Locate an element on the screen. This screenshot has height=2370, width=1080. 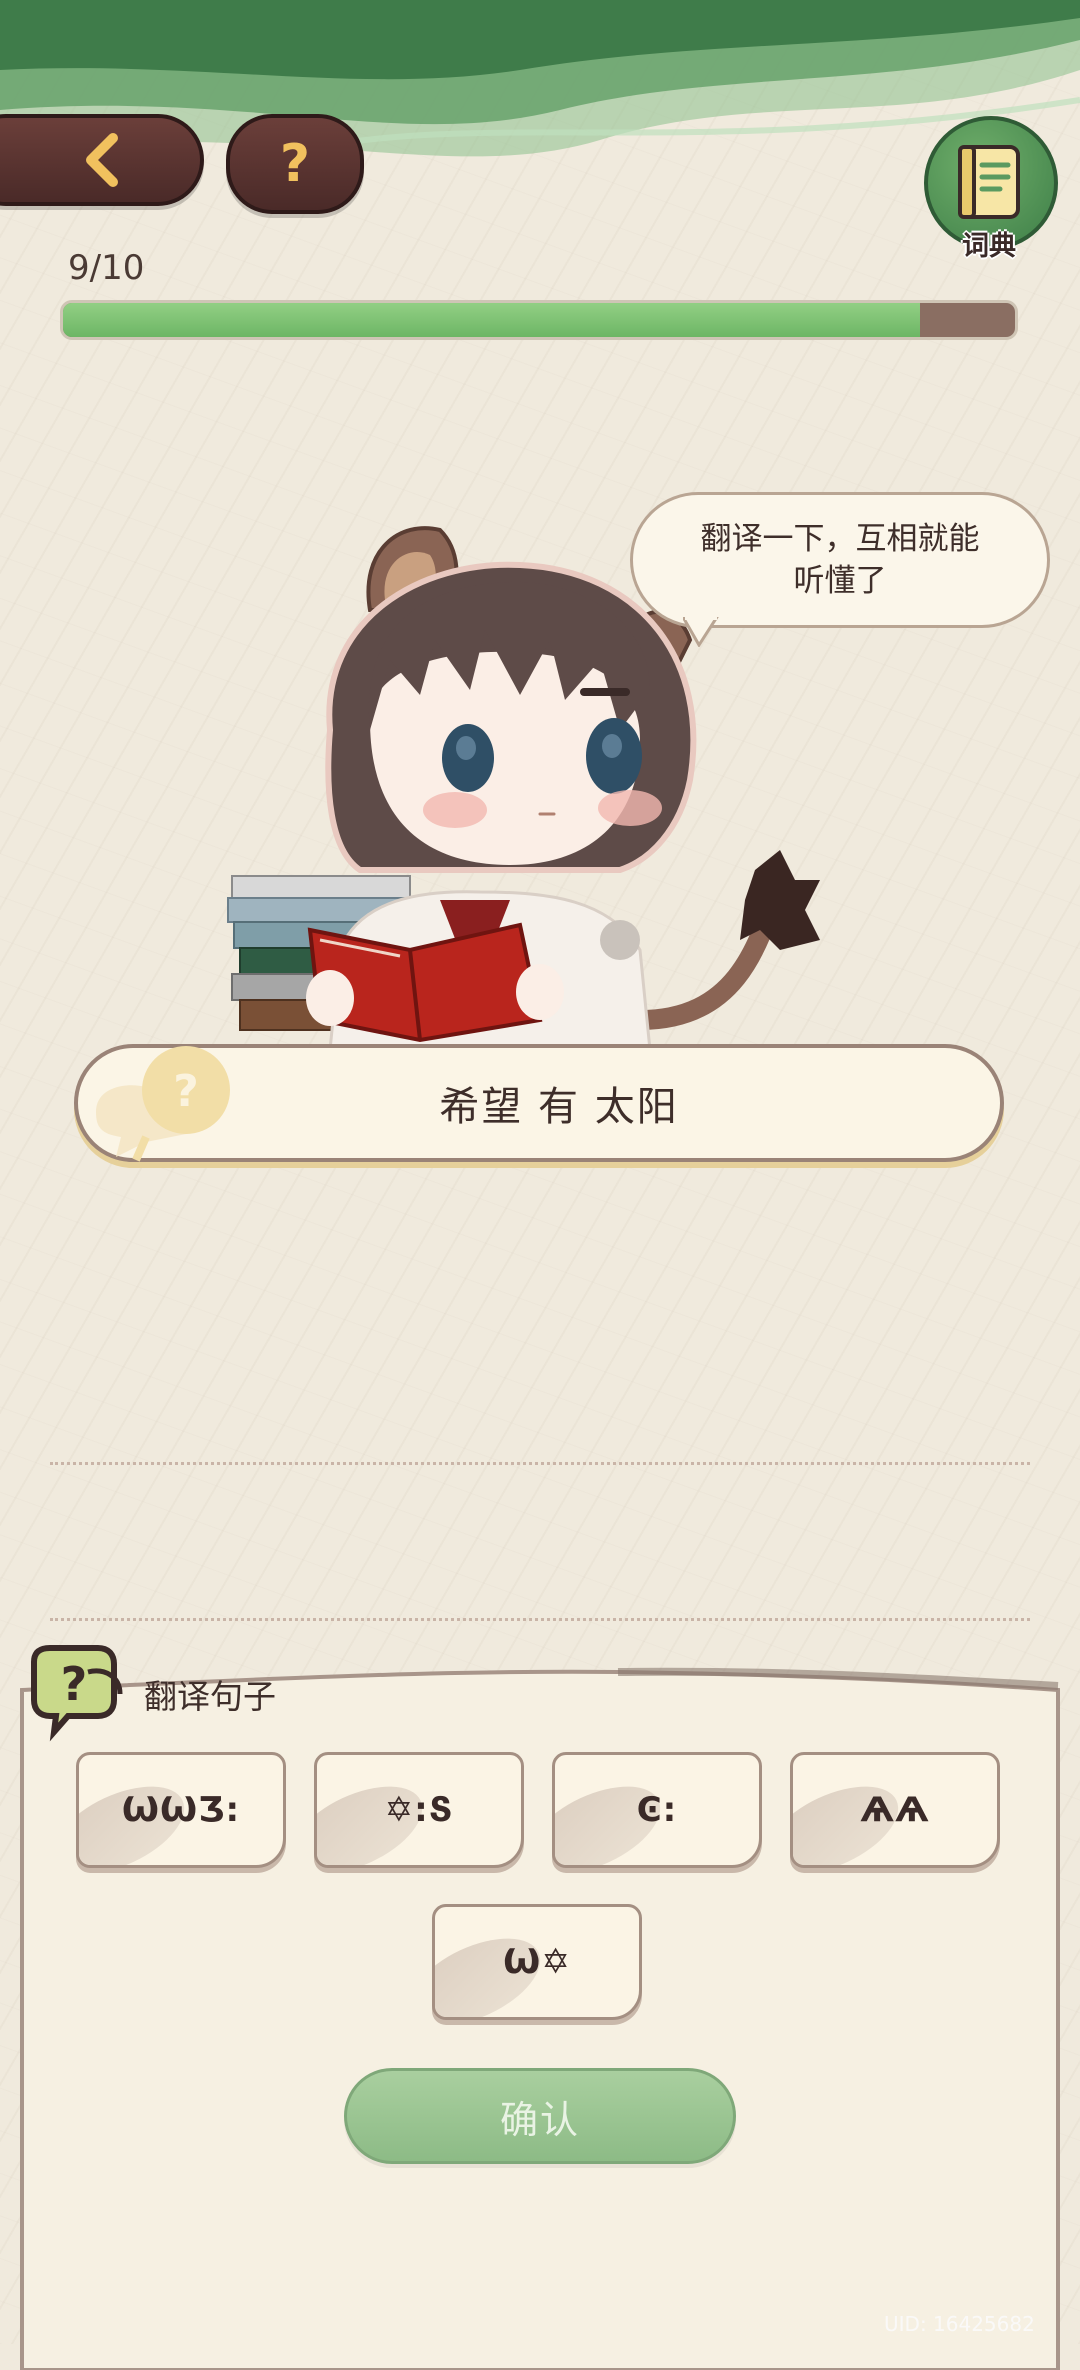
help-button: ? is located at coordinates (295, 164).